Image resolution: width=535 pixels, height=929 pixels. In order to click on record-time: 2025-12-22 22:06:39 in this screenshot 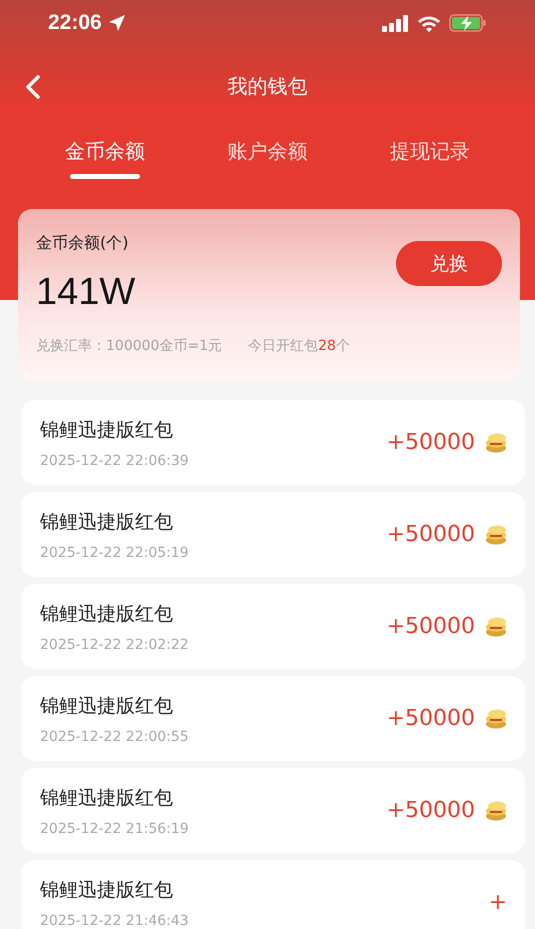, I will do `click(114, 460)`.